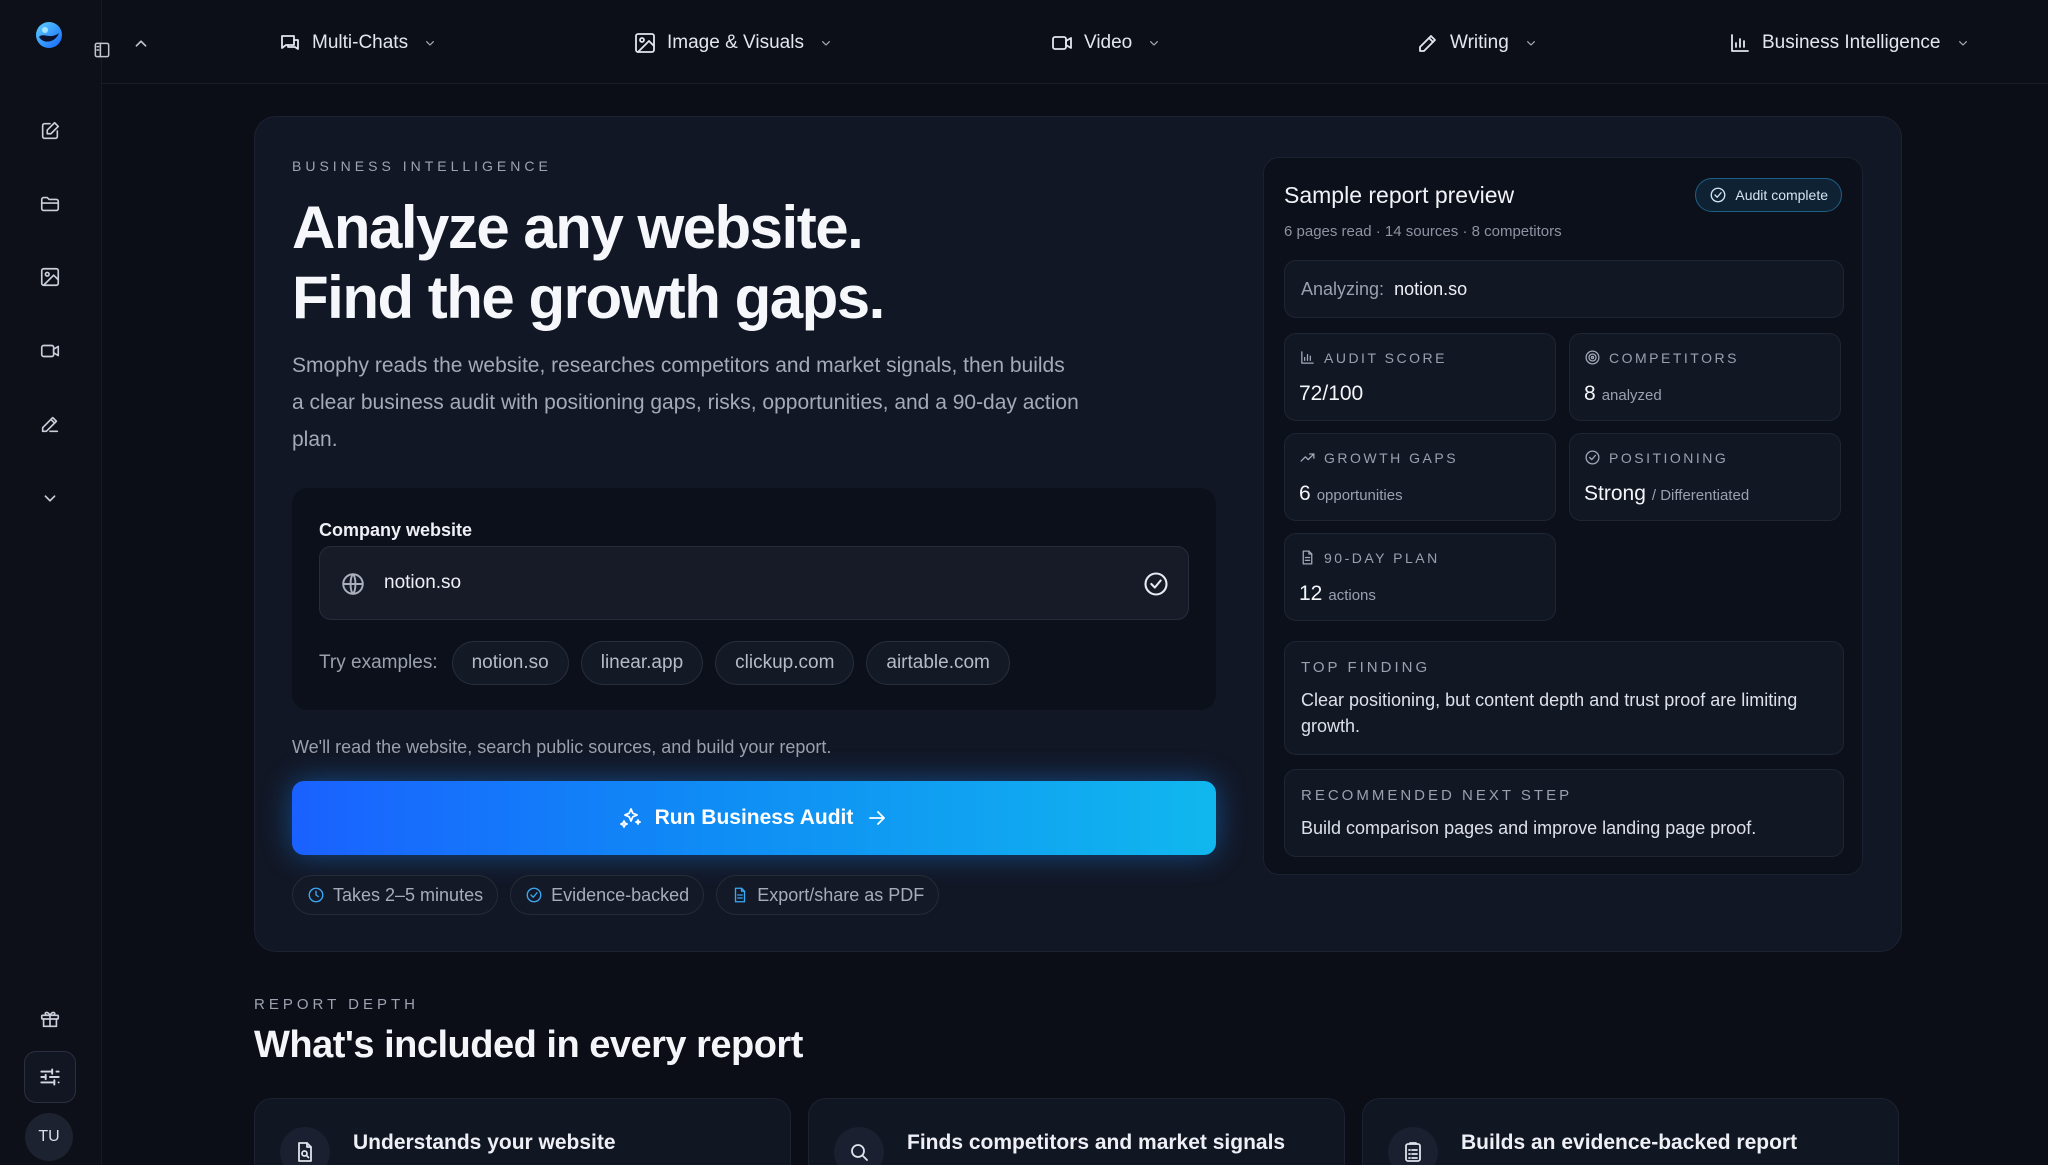 The height and width of the screenshot is (1165, 2048). Describe the element at coordinates (353, 584) in the screenshot. I see `globe-icon` at that location.